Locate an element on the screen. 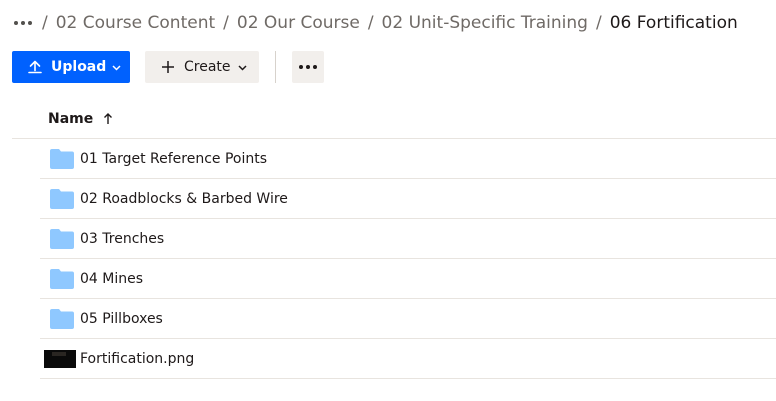 Image resolution: width=776 pixels, height=401 pixels. create-button: Create is located at coordinates (202, 67).